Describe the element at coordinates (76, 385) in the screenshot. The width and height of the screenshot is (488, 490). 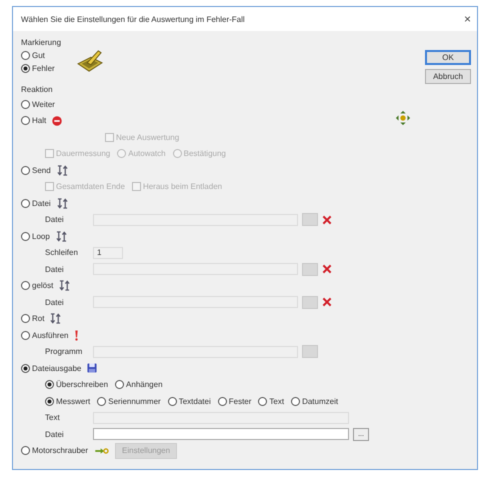
I see `radio-button: Überschreiben` at that location.